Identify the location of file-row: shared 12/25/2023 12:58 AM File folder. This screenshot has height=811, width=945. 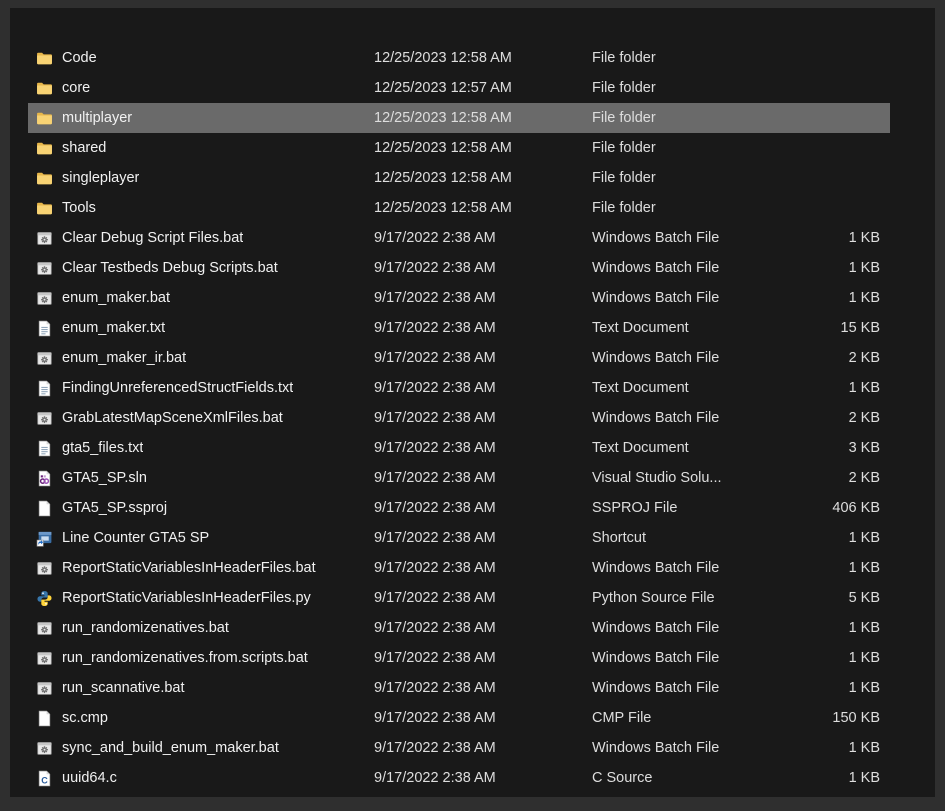
(459, 148).